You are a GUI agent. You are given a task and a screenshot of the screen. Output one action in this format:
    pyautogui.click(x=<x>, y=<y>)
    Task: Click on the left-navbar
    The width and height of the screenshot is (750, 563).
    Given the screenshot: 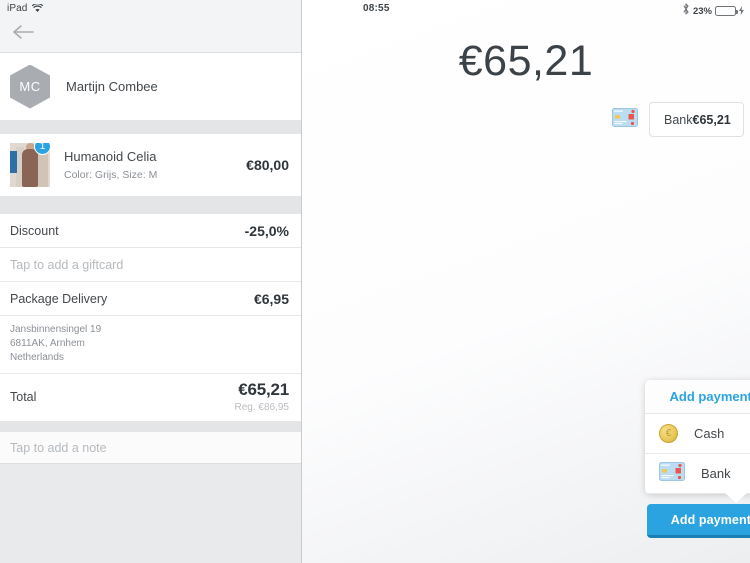 What is the action you would take?
    pyautogui.click(x=150, y=35)
    